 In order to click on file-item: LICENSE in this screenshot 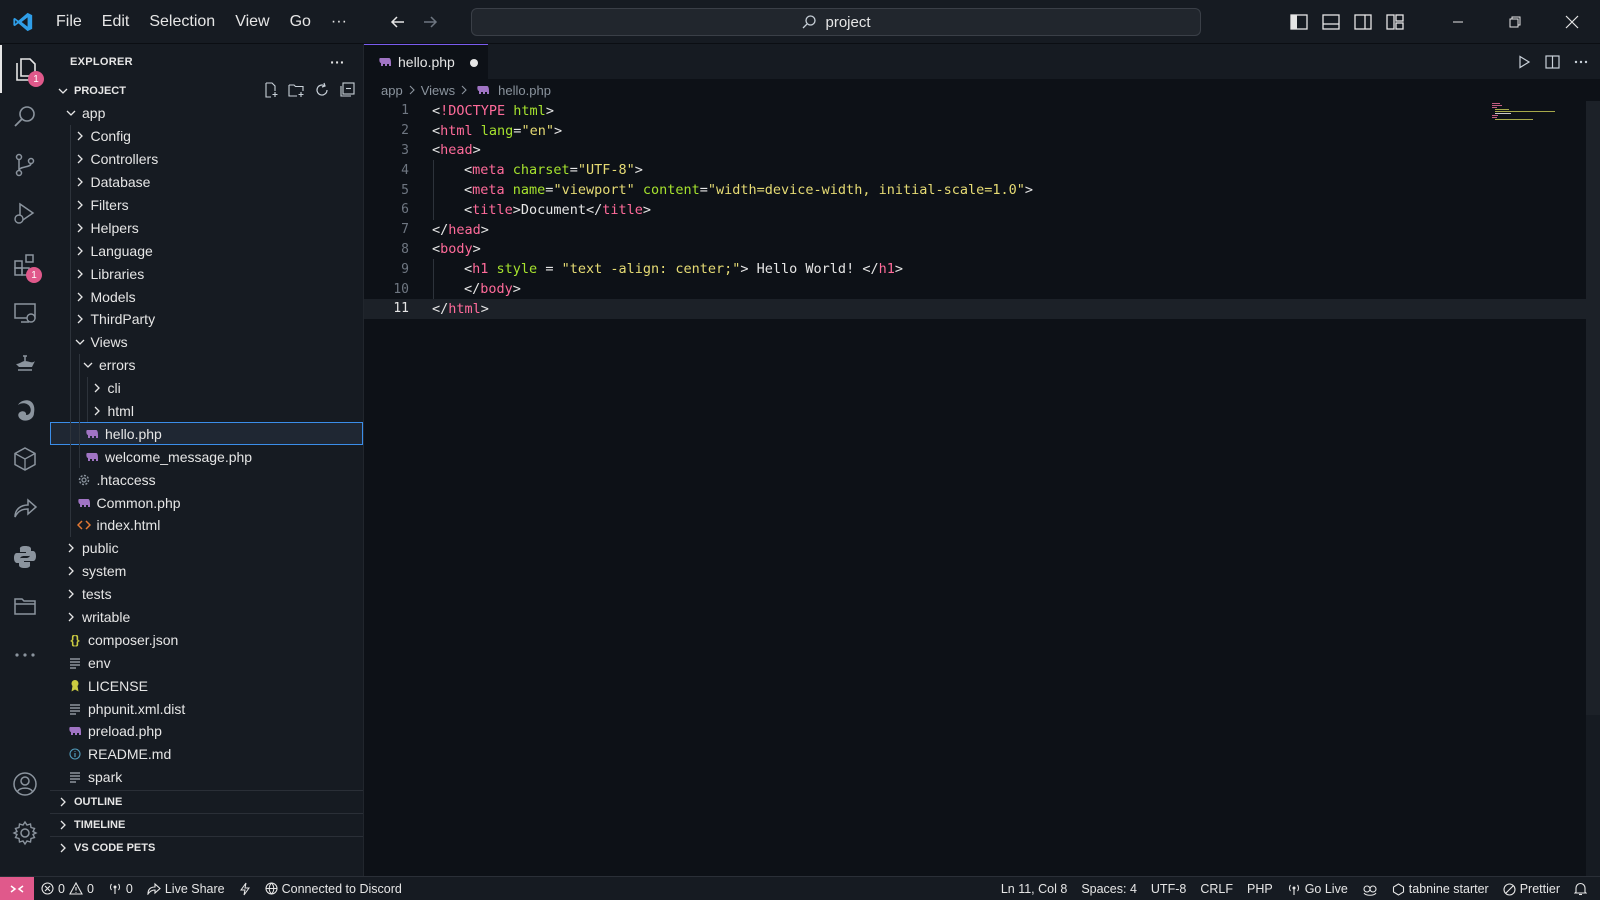, I will do `click(206, 685)`.